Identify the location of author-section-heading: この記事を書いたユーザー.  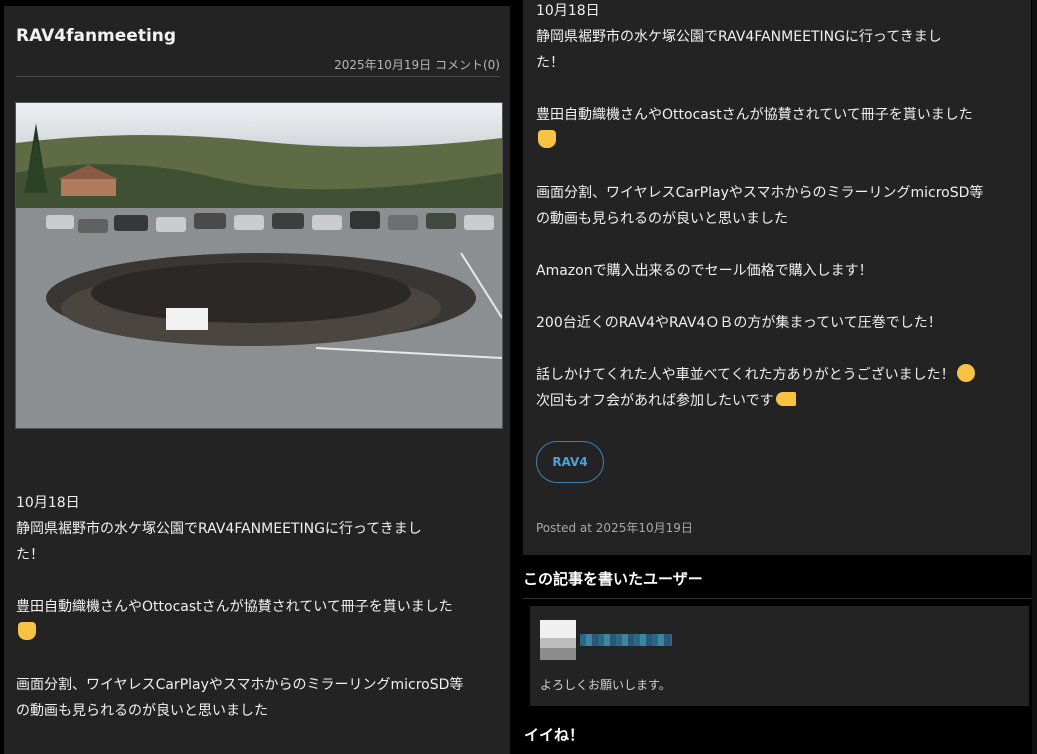
(613, 579).